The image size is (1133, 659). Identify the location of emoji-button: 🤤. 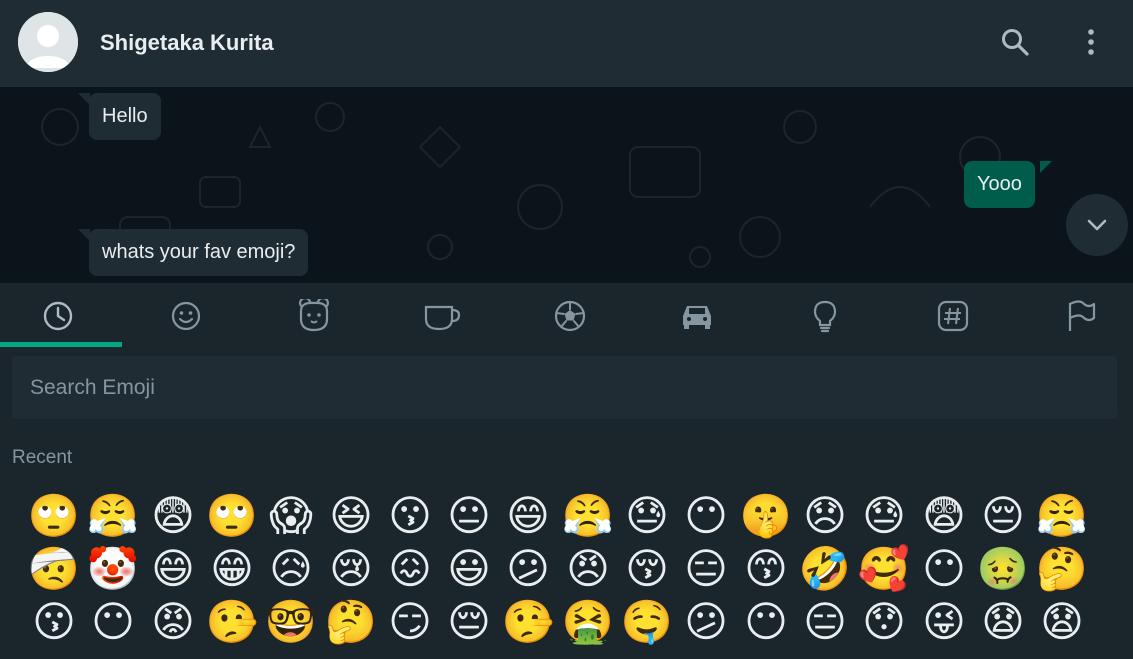
(647, 622).